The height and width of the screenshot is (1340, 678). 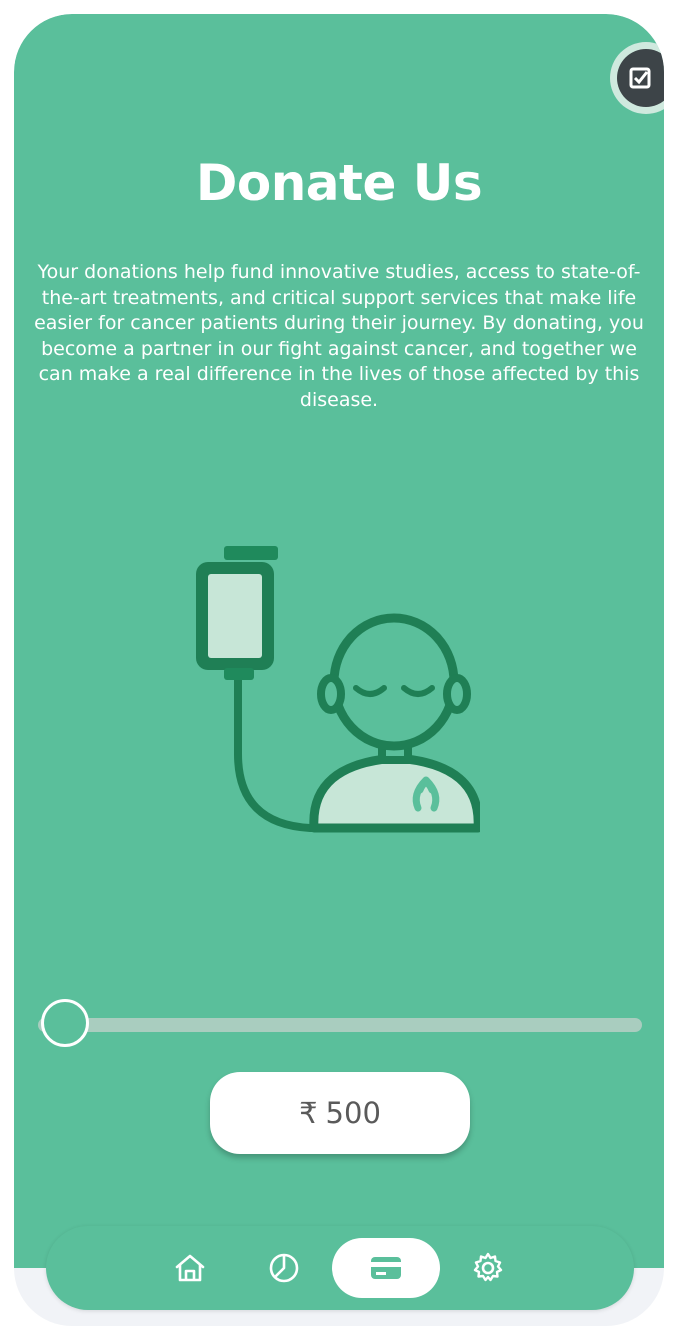 I want to click on bottom-navigation, so click(x=340, y=1268).